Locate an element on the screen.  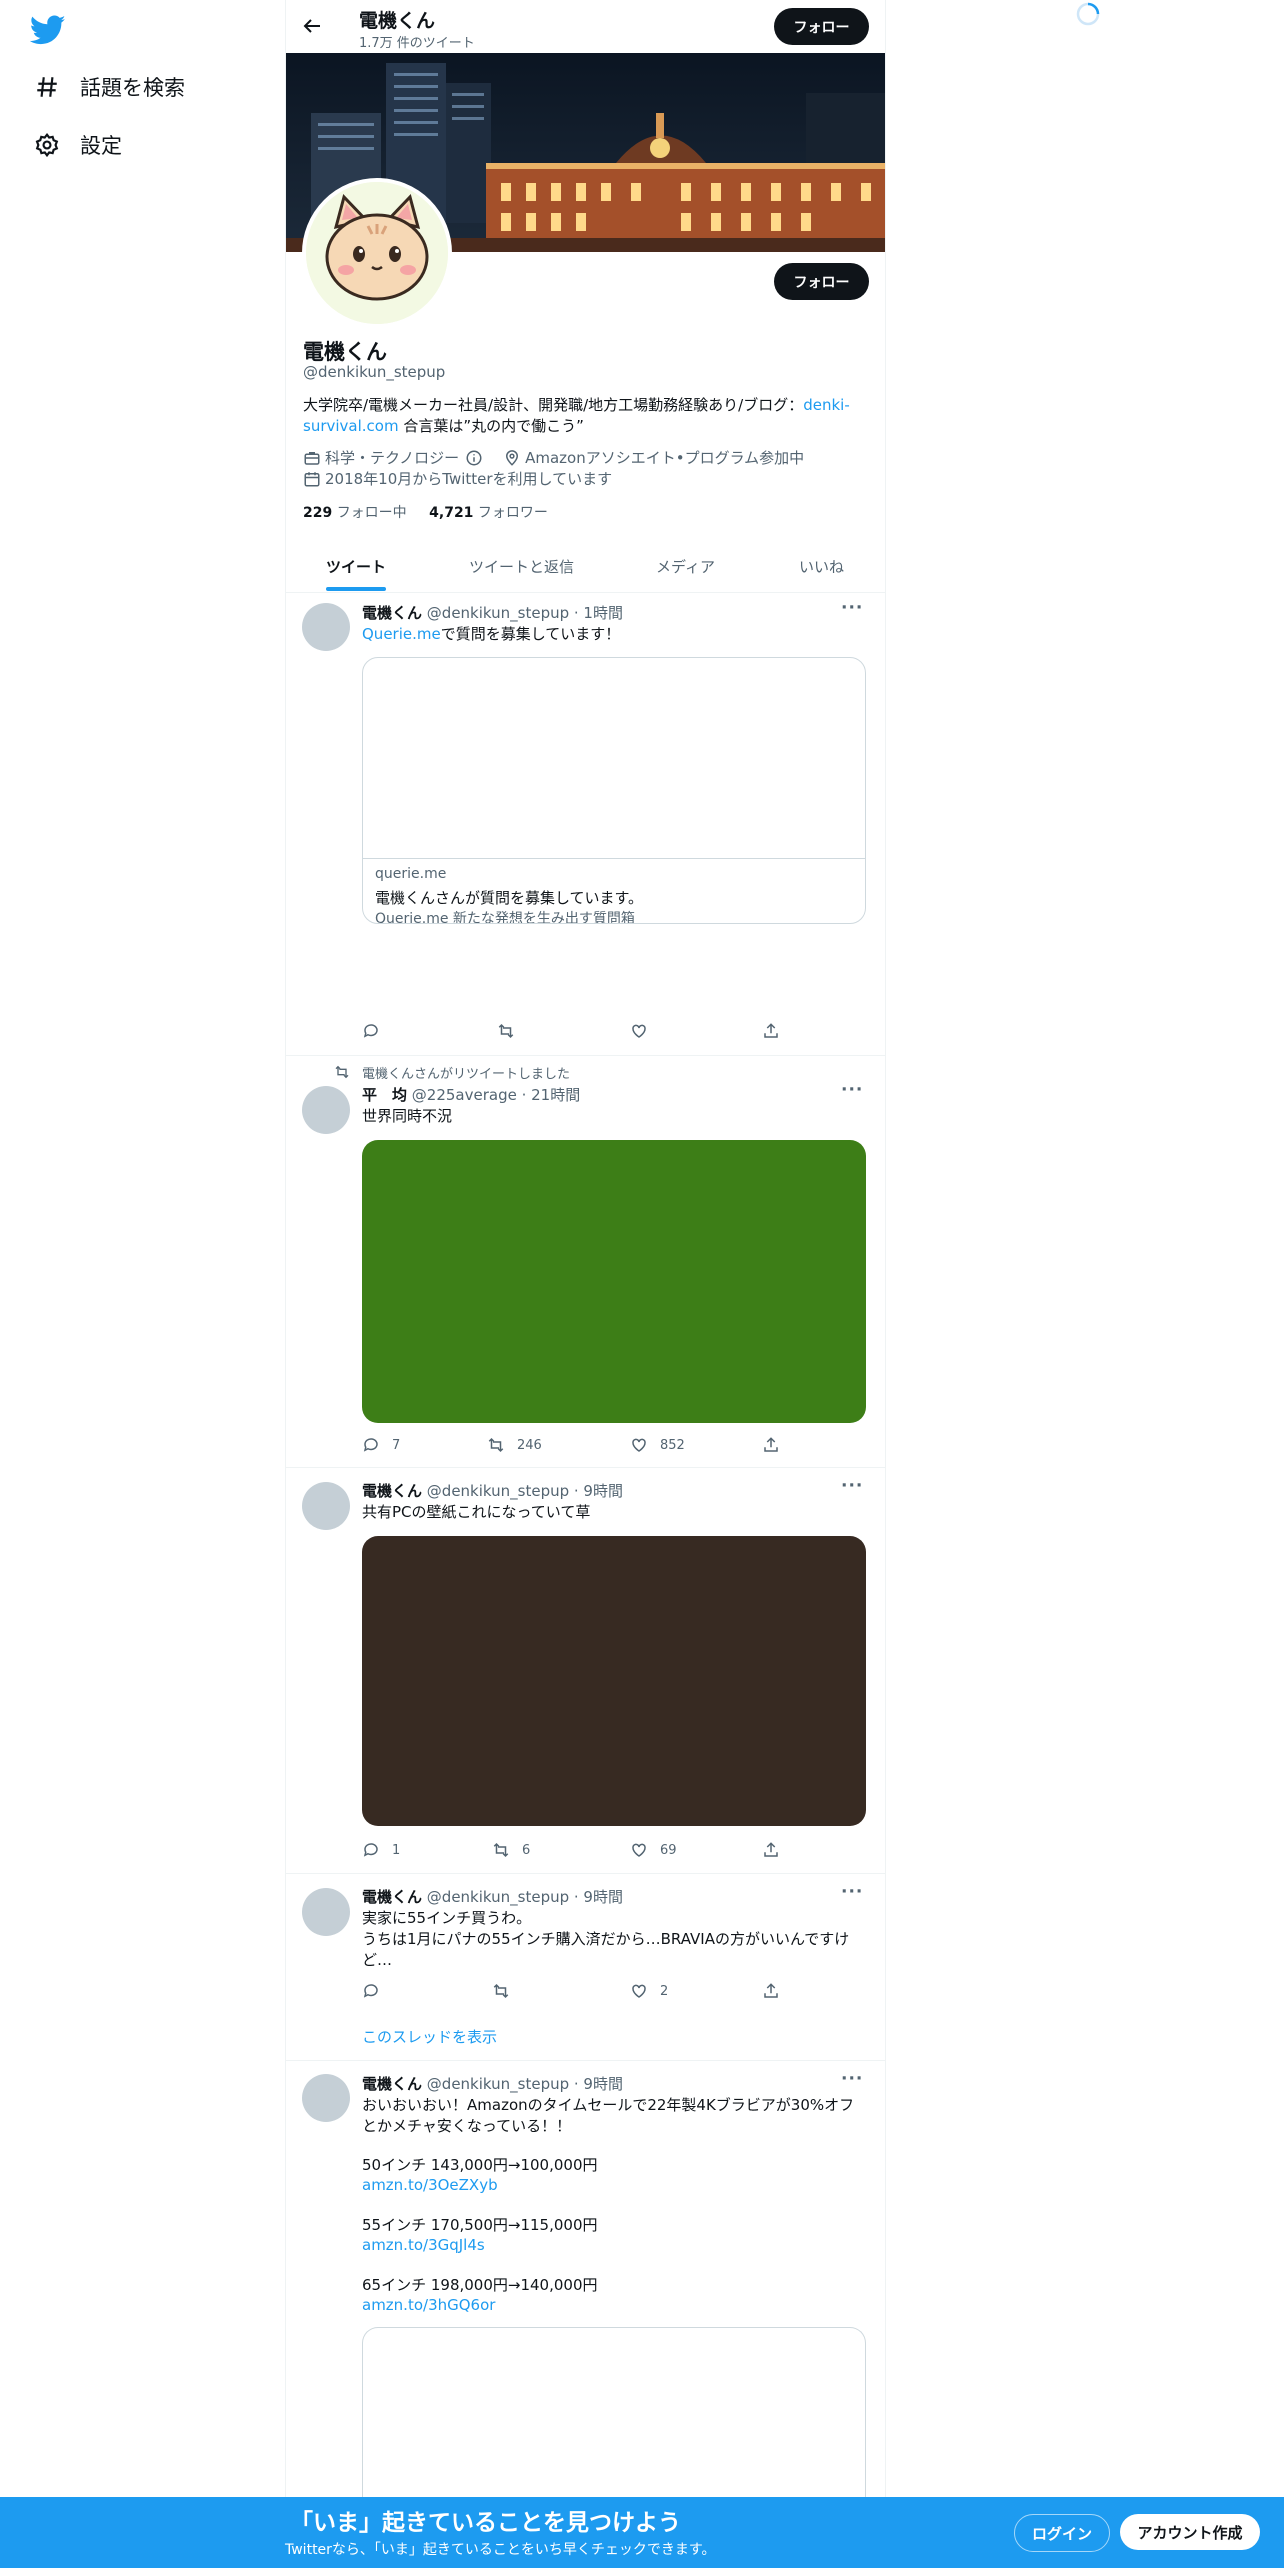
header-follow-button: フォロー is located at coordinates (821, 26).